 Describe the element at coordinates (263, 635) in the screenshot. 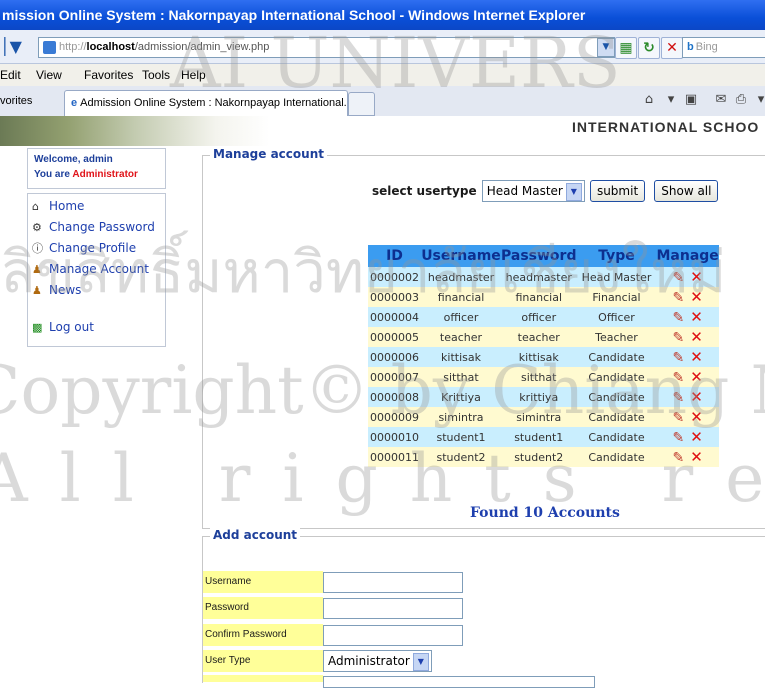

I see `confirm-password-label: Confirm Password` at that location.